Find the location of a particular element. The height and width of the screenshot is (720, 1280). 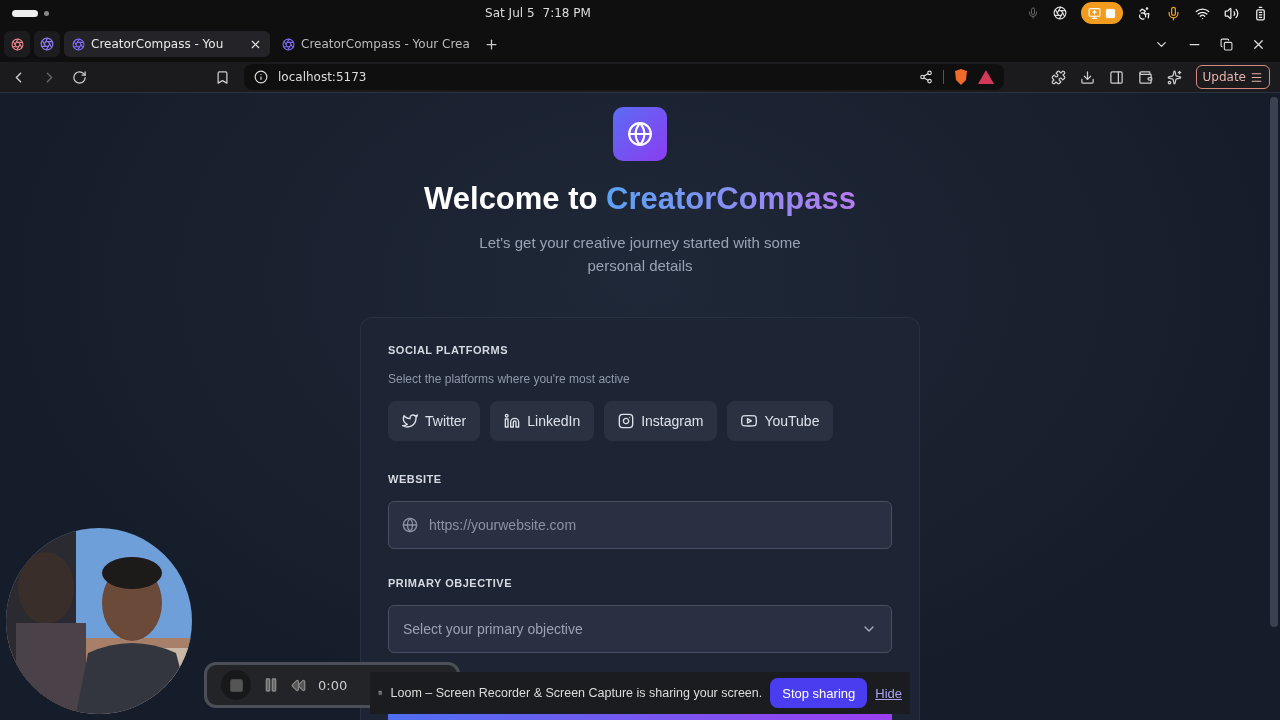

linkedin-icon is located at coordinates (512, 421).